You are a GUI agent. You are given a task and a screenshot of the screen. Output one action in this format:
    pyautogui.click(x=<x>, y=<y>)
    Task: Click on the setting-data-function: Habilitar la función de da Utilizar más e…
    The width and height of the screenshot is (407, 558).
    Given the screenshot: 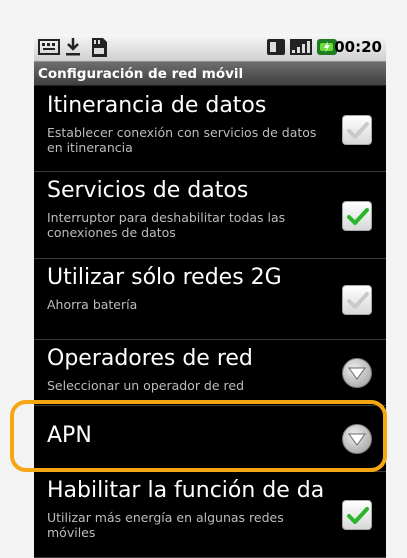 What is the action you would take?
    pyautogui.click(x=210, y=515)
    